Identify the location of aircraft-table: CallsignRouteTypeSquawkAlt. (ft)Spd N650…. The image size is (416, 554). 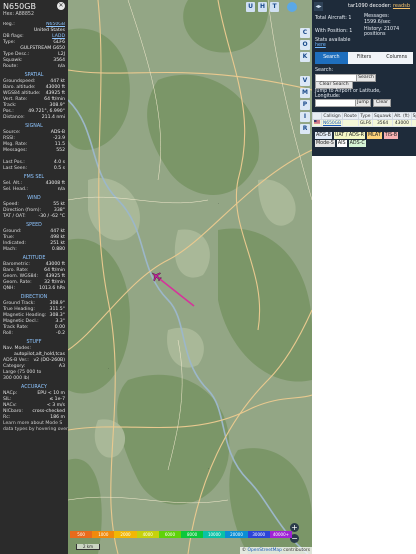
(364, 119).